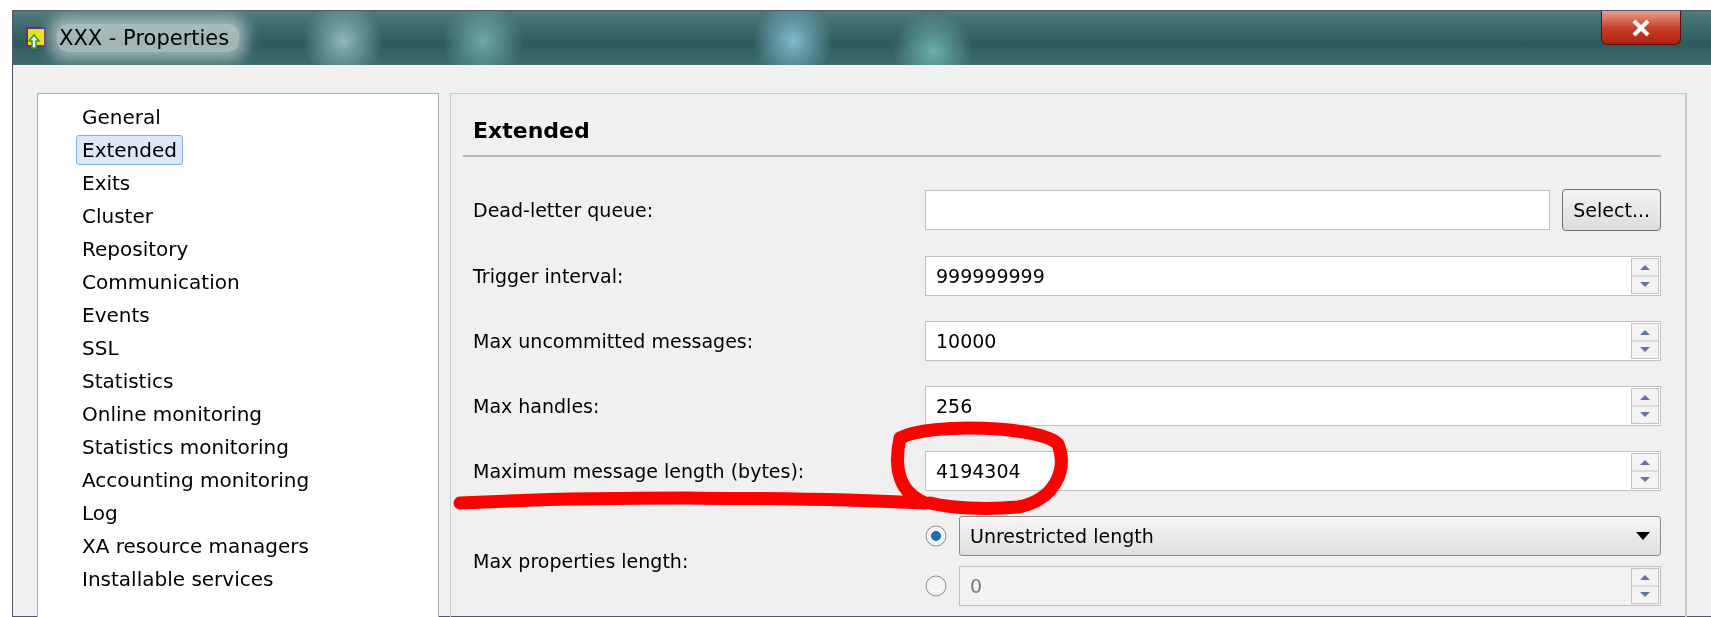 The width and height of the screenshot is (1711, 617). What do you see at coordinates (1643, 536) in the screenshot?
I see `caret-icon` at bounding box center [1643, 536].